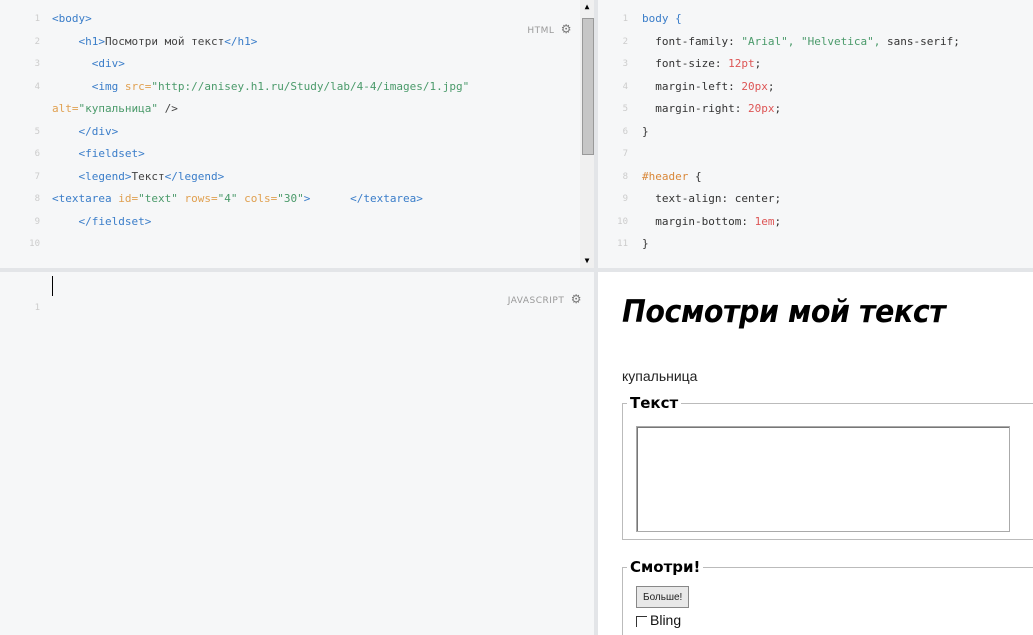  Describe the element at coordinates (625, 154) in the screenshot. I see `line-number: 7` at that location.